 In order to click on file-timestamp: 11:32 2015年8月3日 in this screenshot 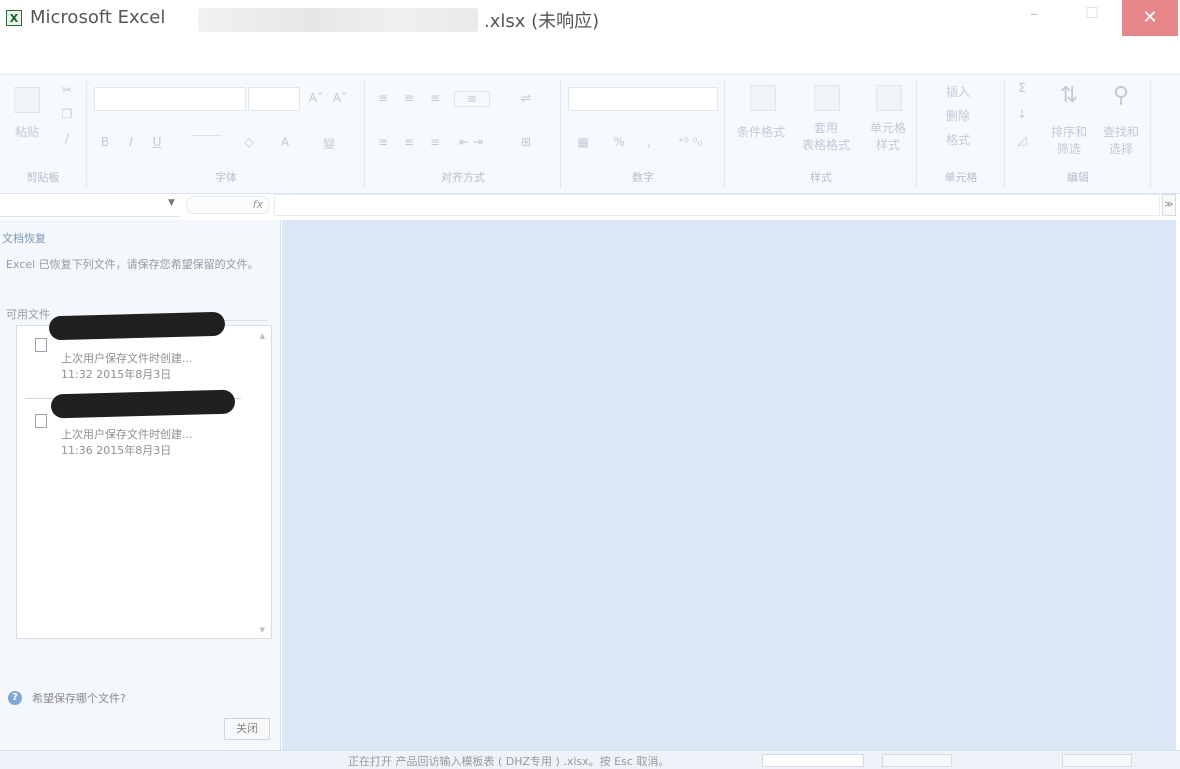, I will do `click(116, 374)`.